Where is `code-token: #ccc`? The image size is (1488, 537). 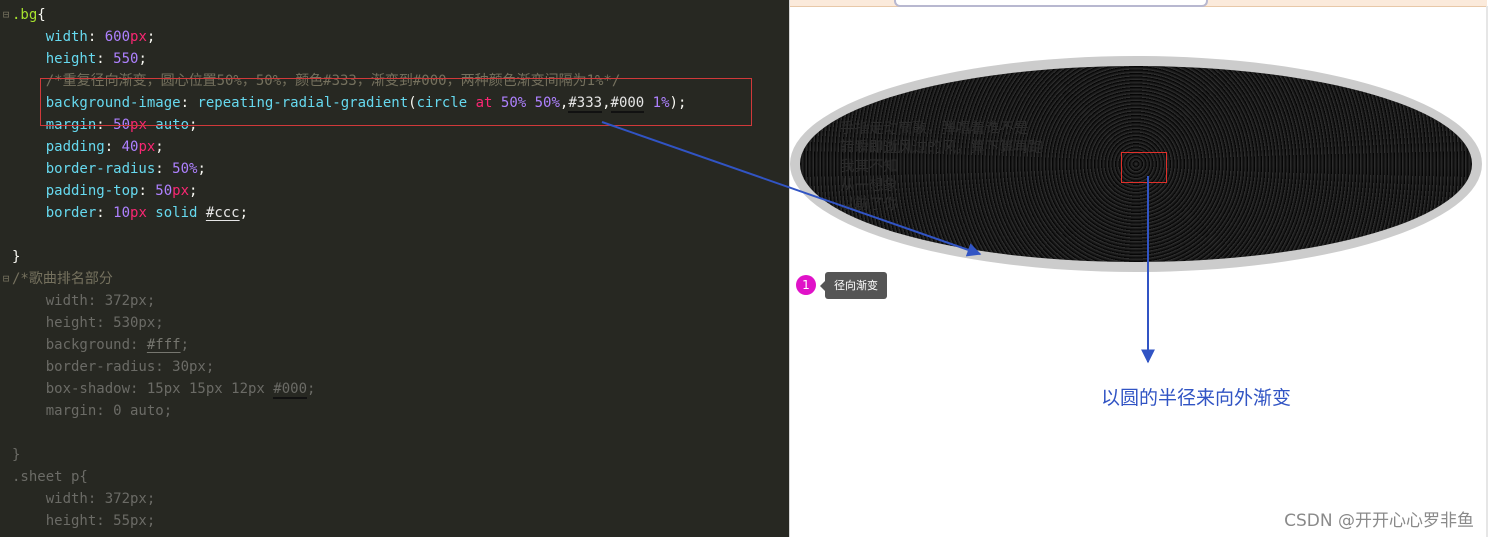 code-token: #ccc is located at coordinates (222, 213).